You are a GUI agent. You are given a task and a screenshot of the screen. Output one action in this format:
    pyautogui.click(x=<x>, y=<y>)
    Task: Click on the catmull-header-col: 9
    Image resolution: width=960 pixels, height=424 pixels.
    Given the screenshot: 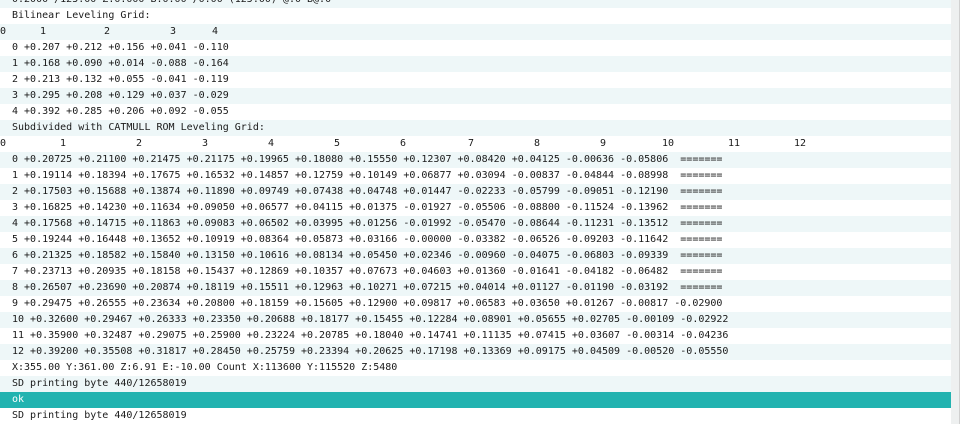 What is the action you would take?
    pyautogui.click(x=603, y=143)
    